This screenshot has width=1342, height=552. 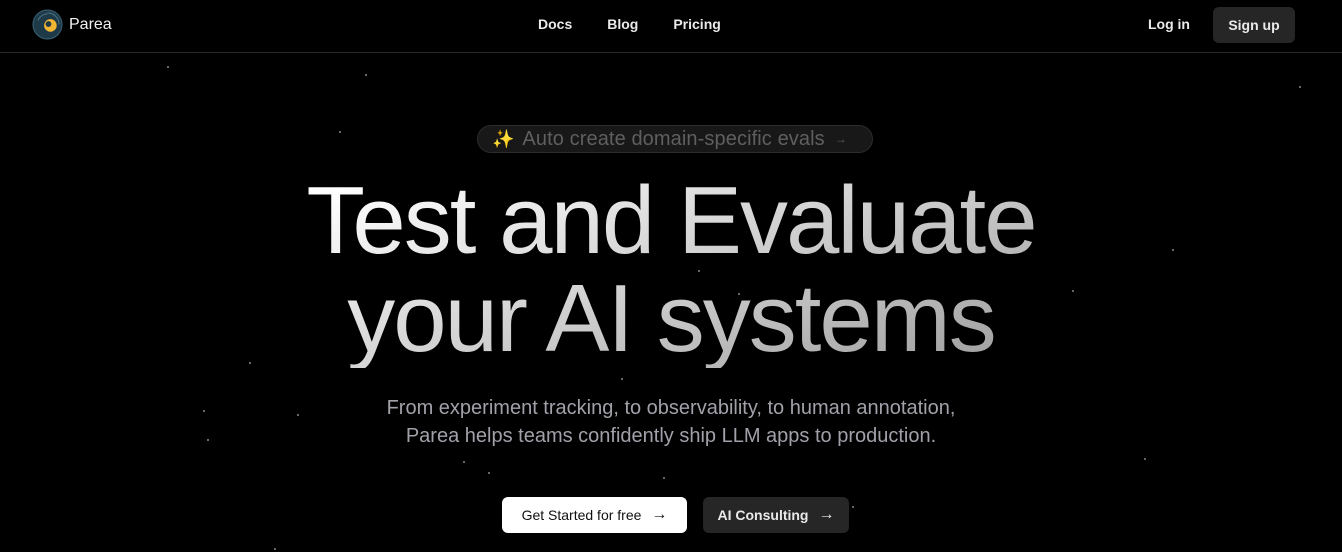 I want to click on main-nav: Docs Blog Pricing, so click(x=629, y=24).